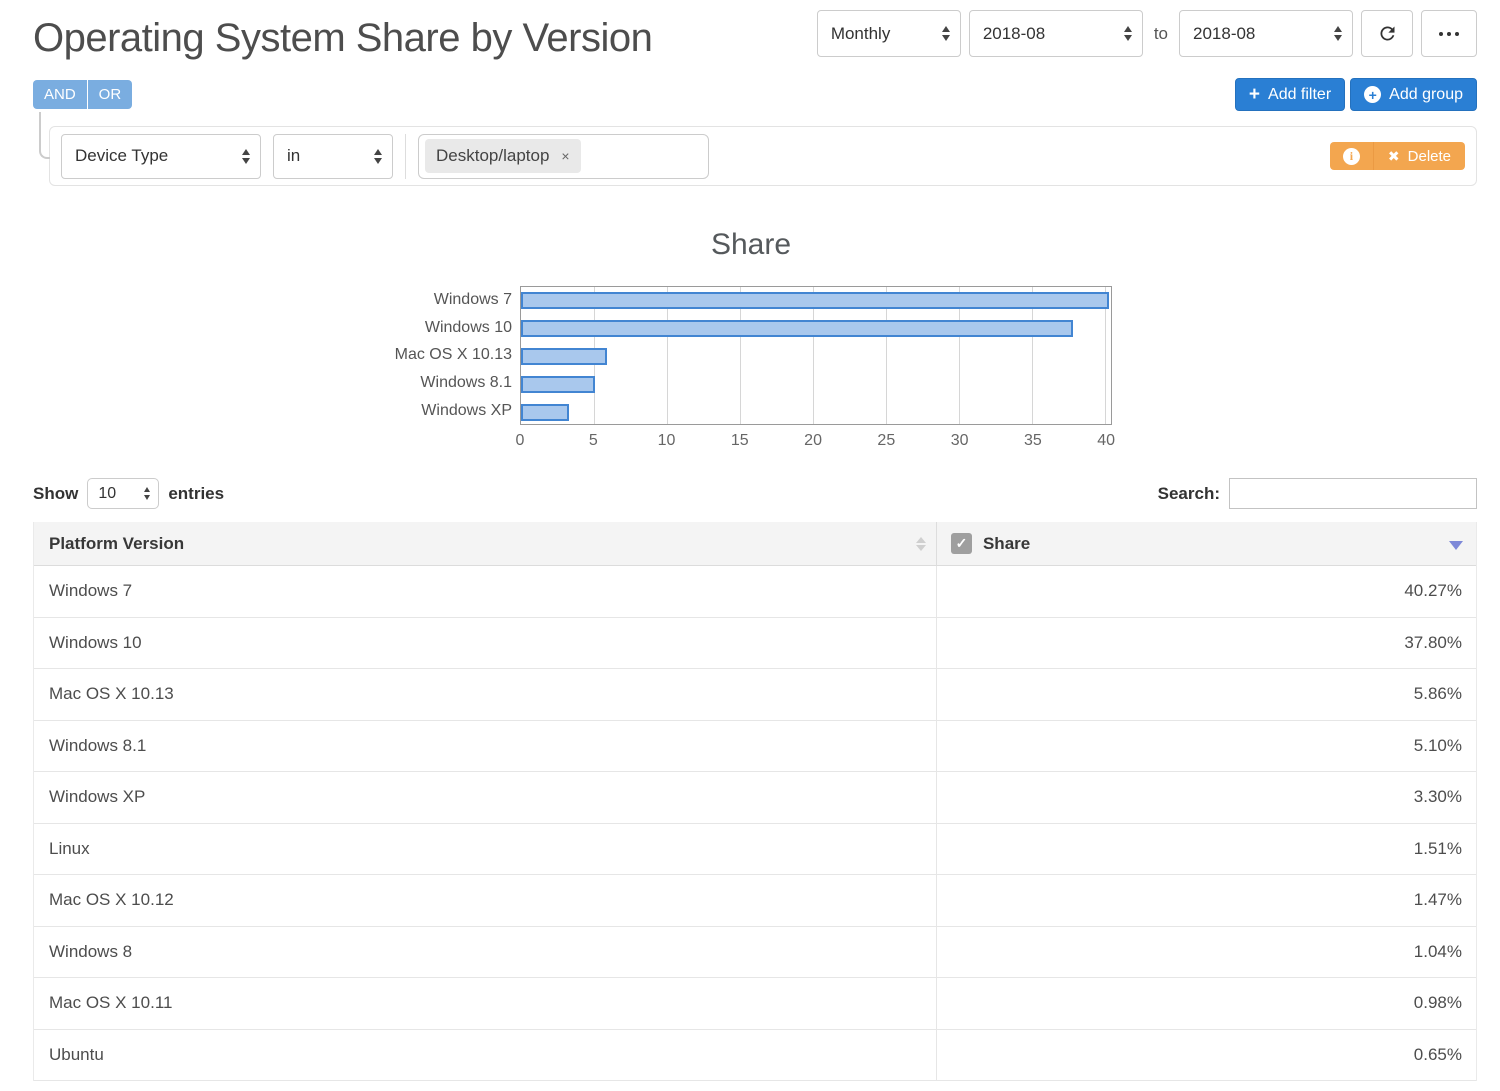 The image size is (1500, 1091). I want to click on share-cell: 5.10%, so click(1205, 745).